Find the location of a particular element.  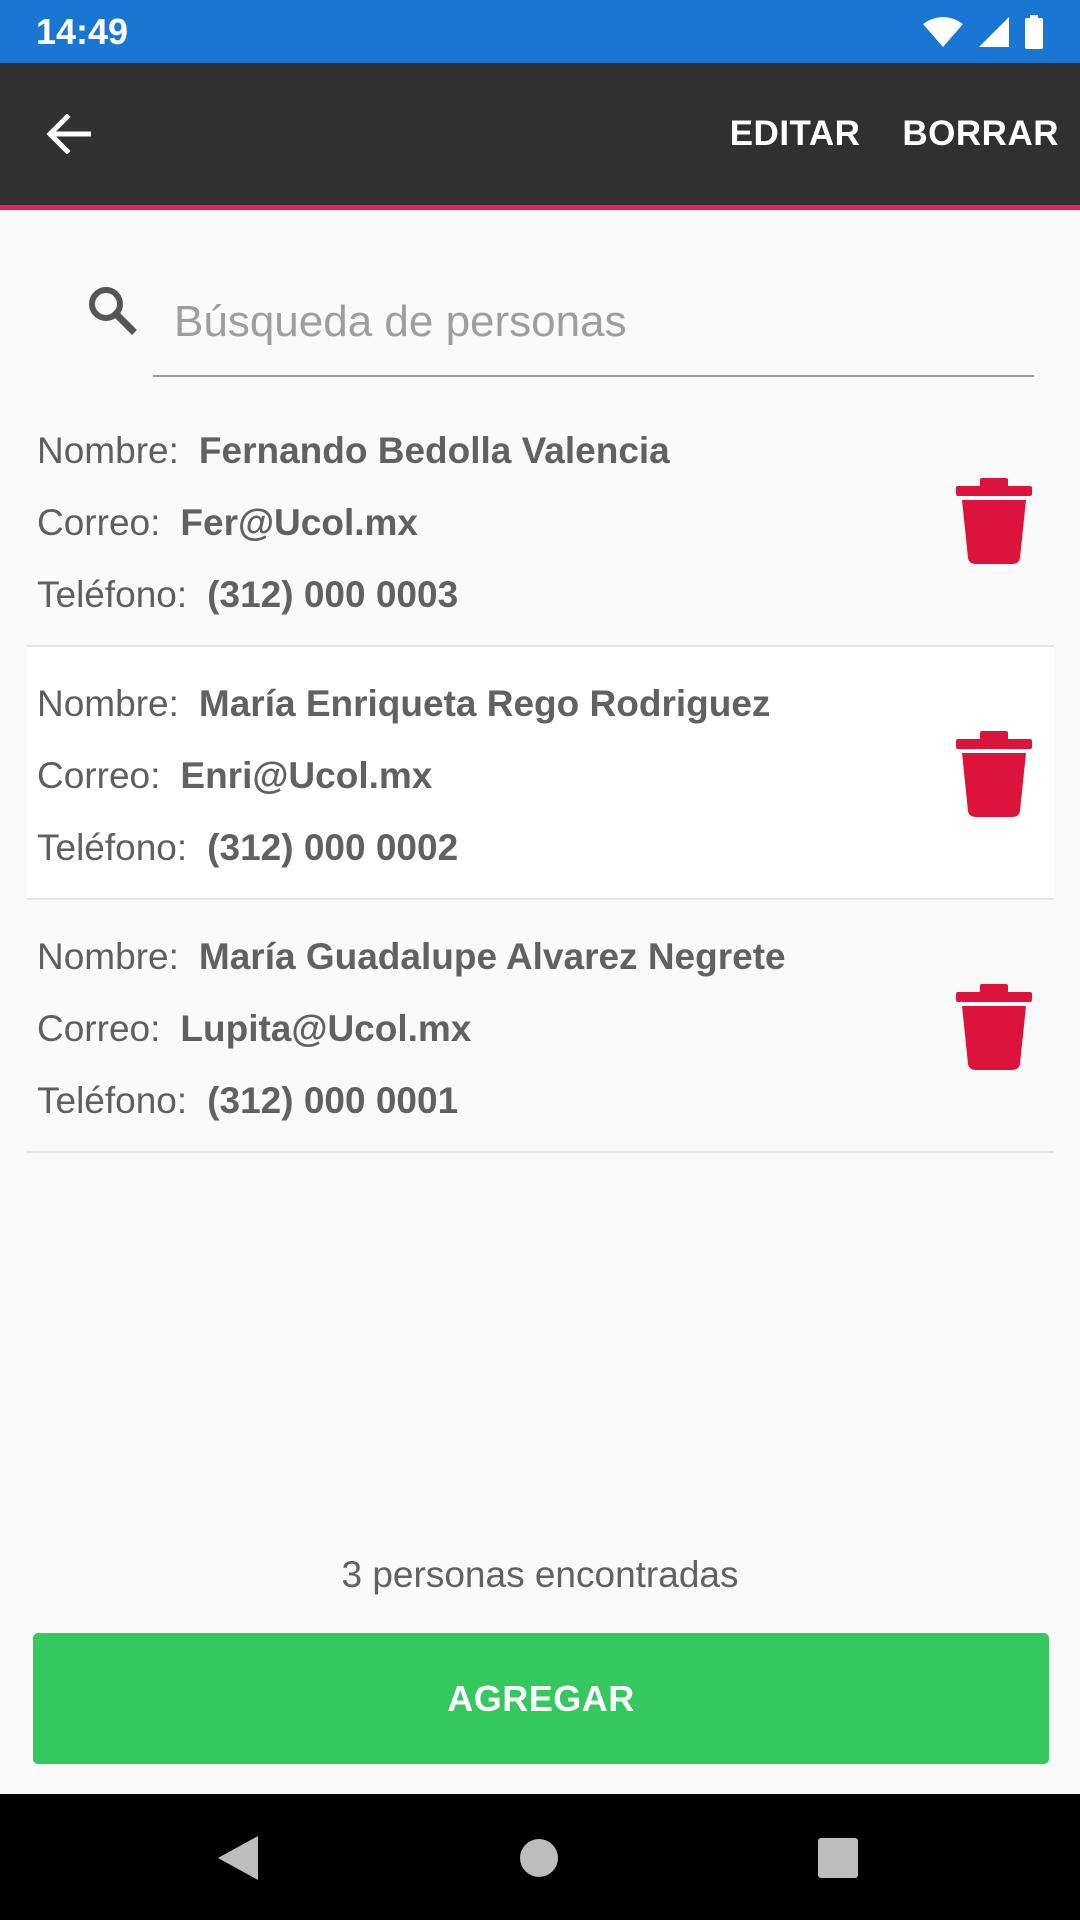

battery-icon is located at coordinates (1034, 31).